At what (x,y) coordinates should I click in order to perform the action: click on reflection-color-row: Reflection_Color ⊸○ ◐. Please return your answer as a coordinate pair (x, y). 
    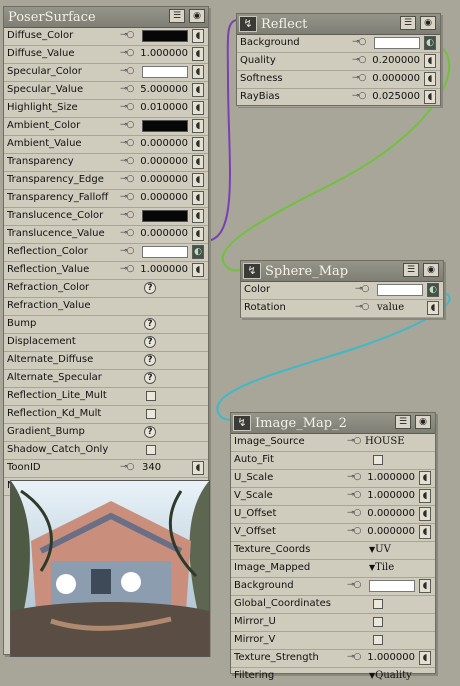
    Looking at the image, I should click on (106, 253).